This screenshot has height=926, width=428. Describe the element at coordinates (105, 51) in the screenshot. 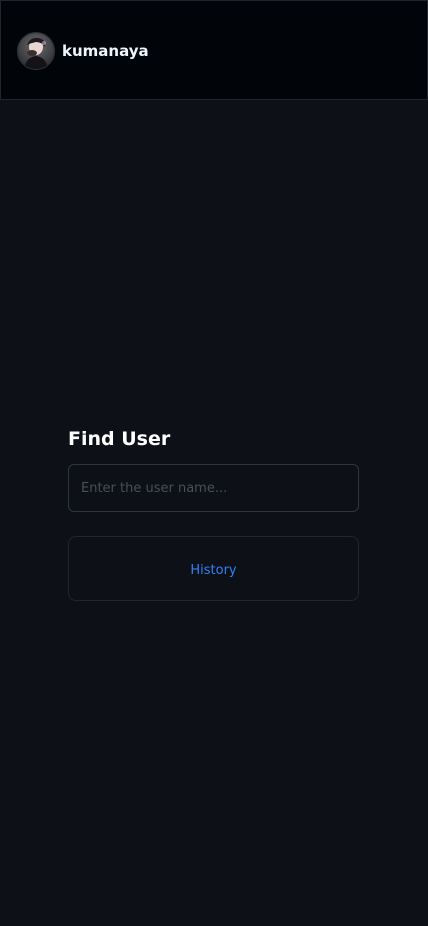

I see `username-label: kumanaya` at that location.